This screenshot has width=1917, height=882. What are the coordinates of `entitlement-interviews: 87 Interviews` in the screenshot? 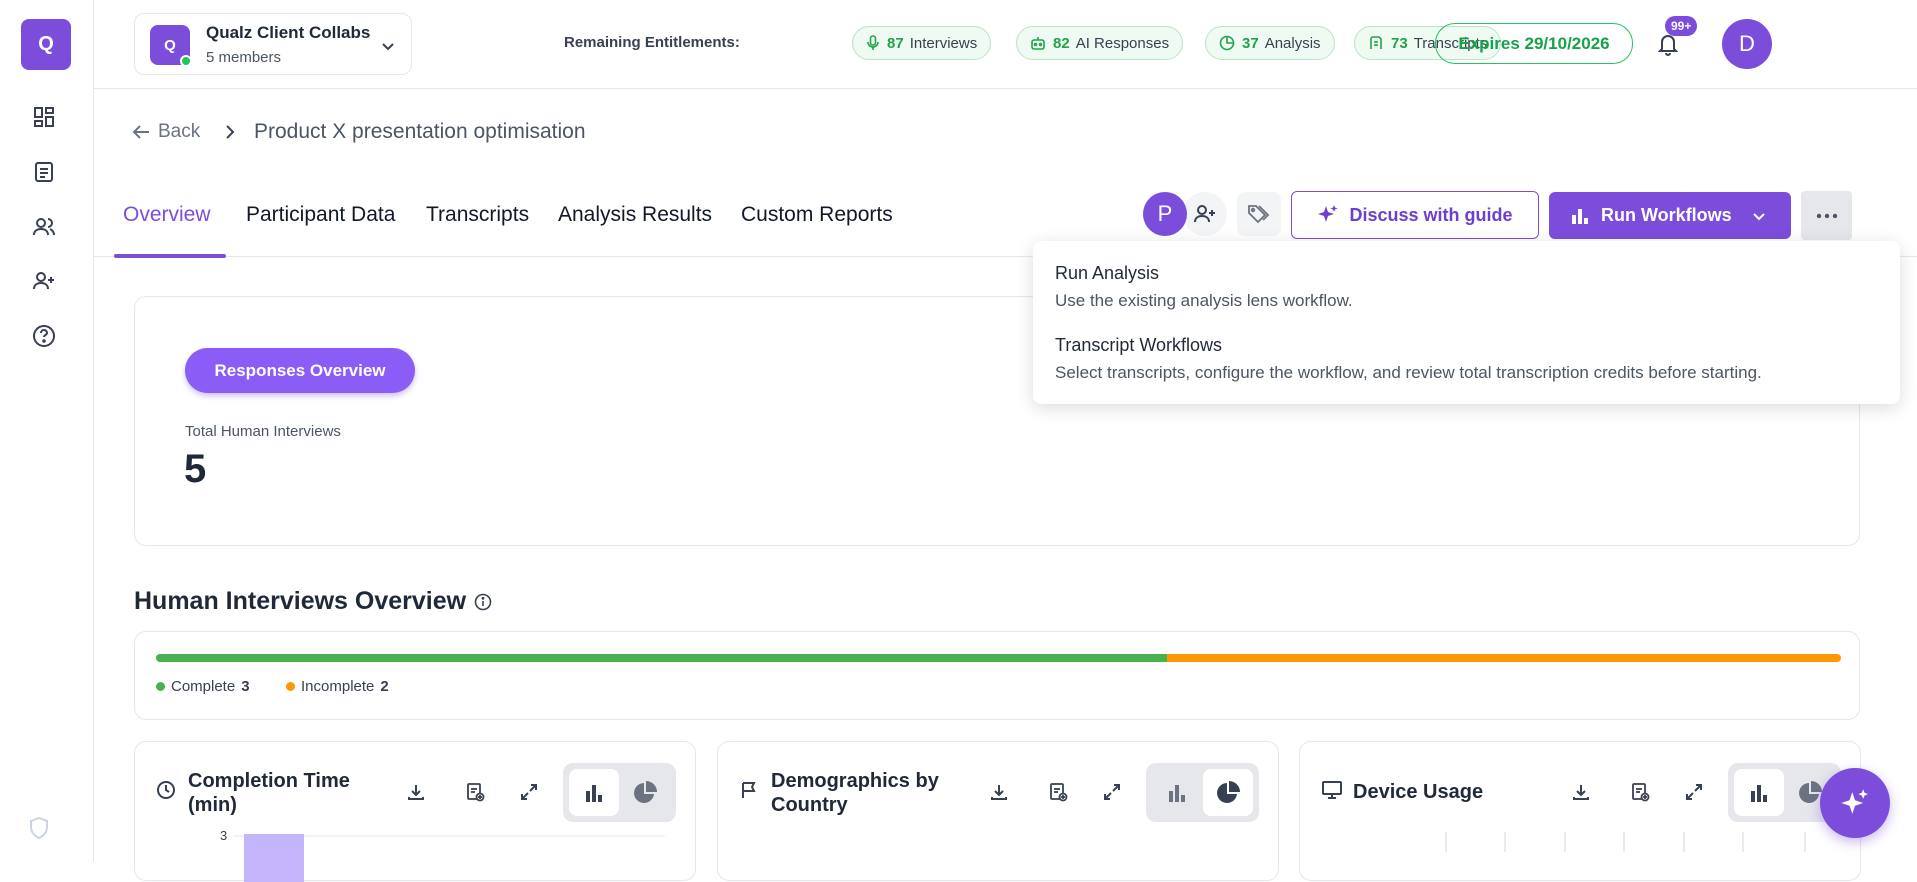 It's located at (922, 43).